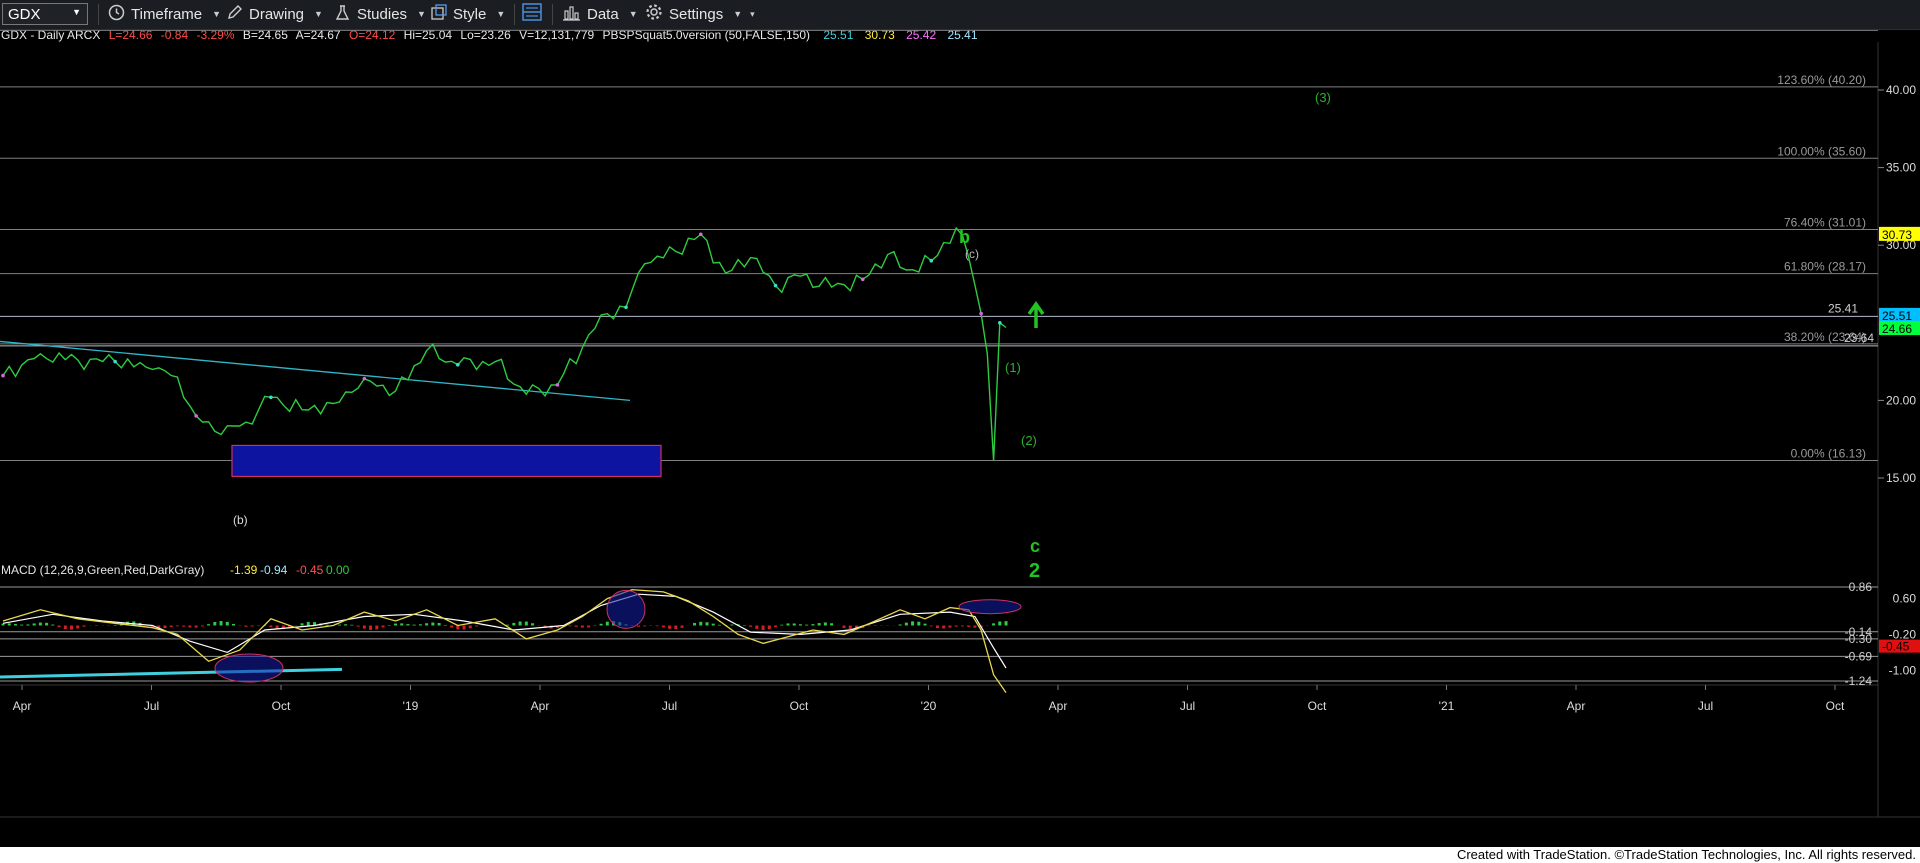  Describe the element at coordinates (1901, 168) in the screenshot. I see `y-tick-label: 35.00` at that location.